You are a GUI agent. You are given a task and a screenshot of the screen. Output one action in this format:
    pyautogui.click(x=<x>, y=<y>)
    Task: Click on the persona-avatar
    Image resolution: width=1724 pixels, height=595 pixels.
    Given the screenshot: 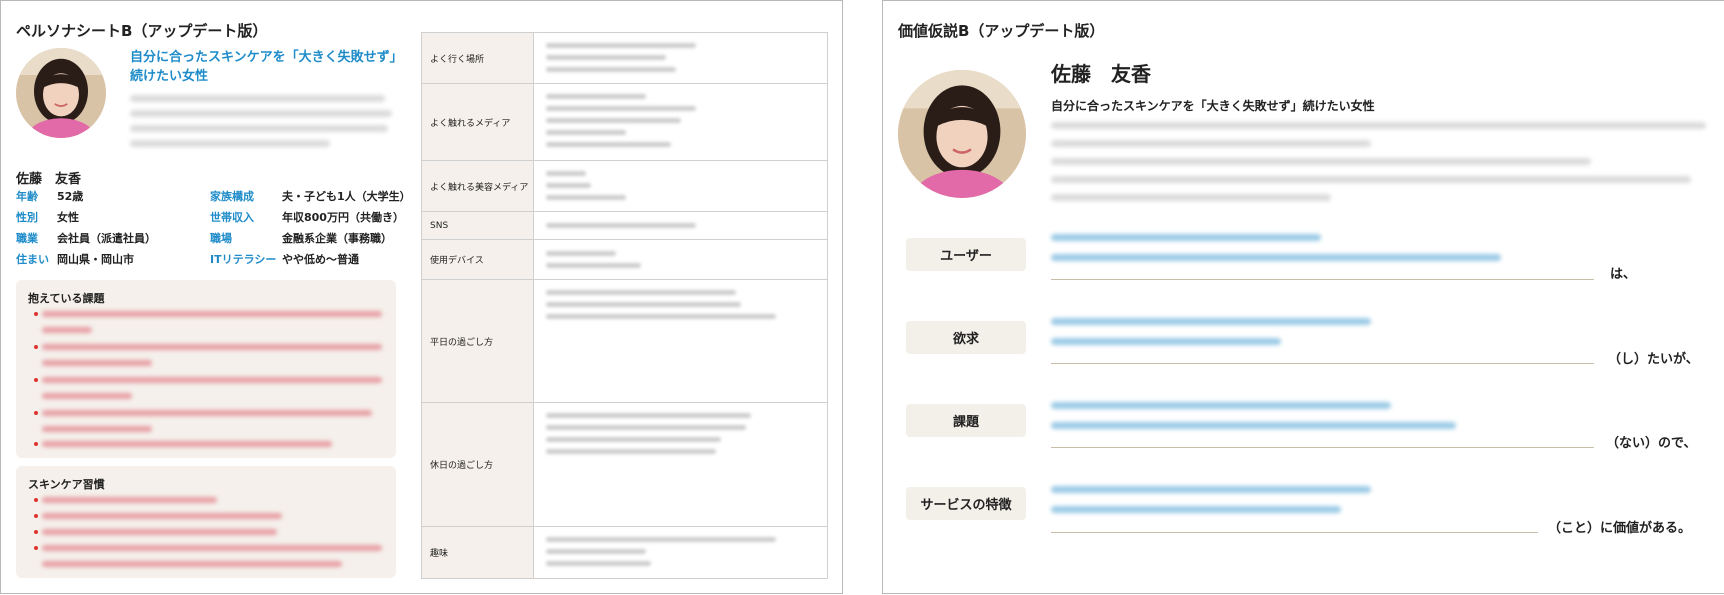 What is the action you would take?
    pyautogui.click(x=61, y=93)
    